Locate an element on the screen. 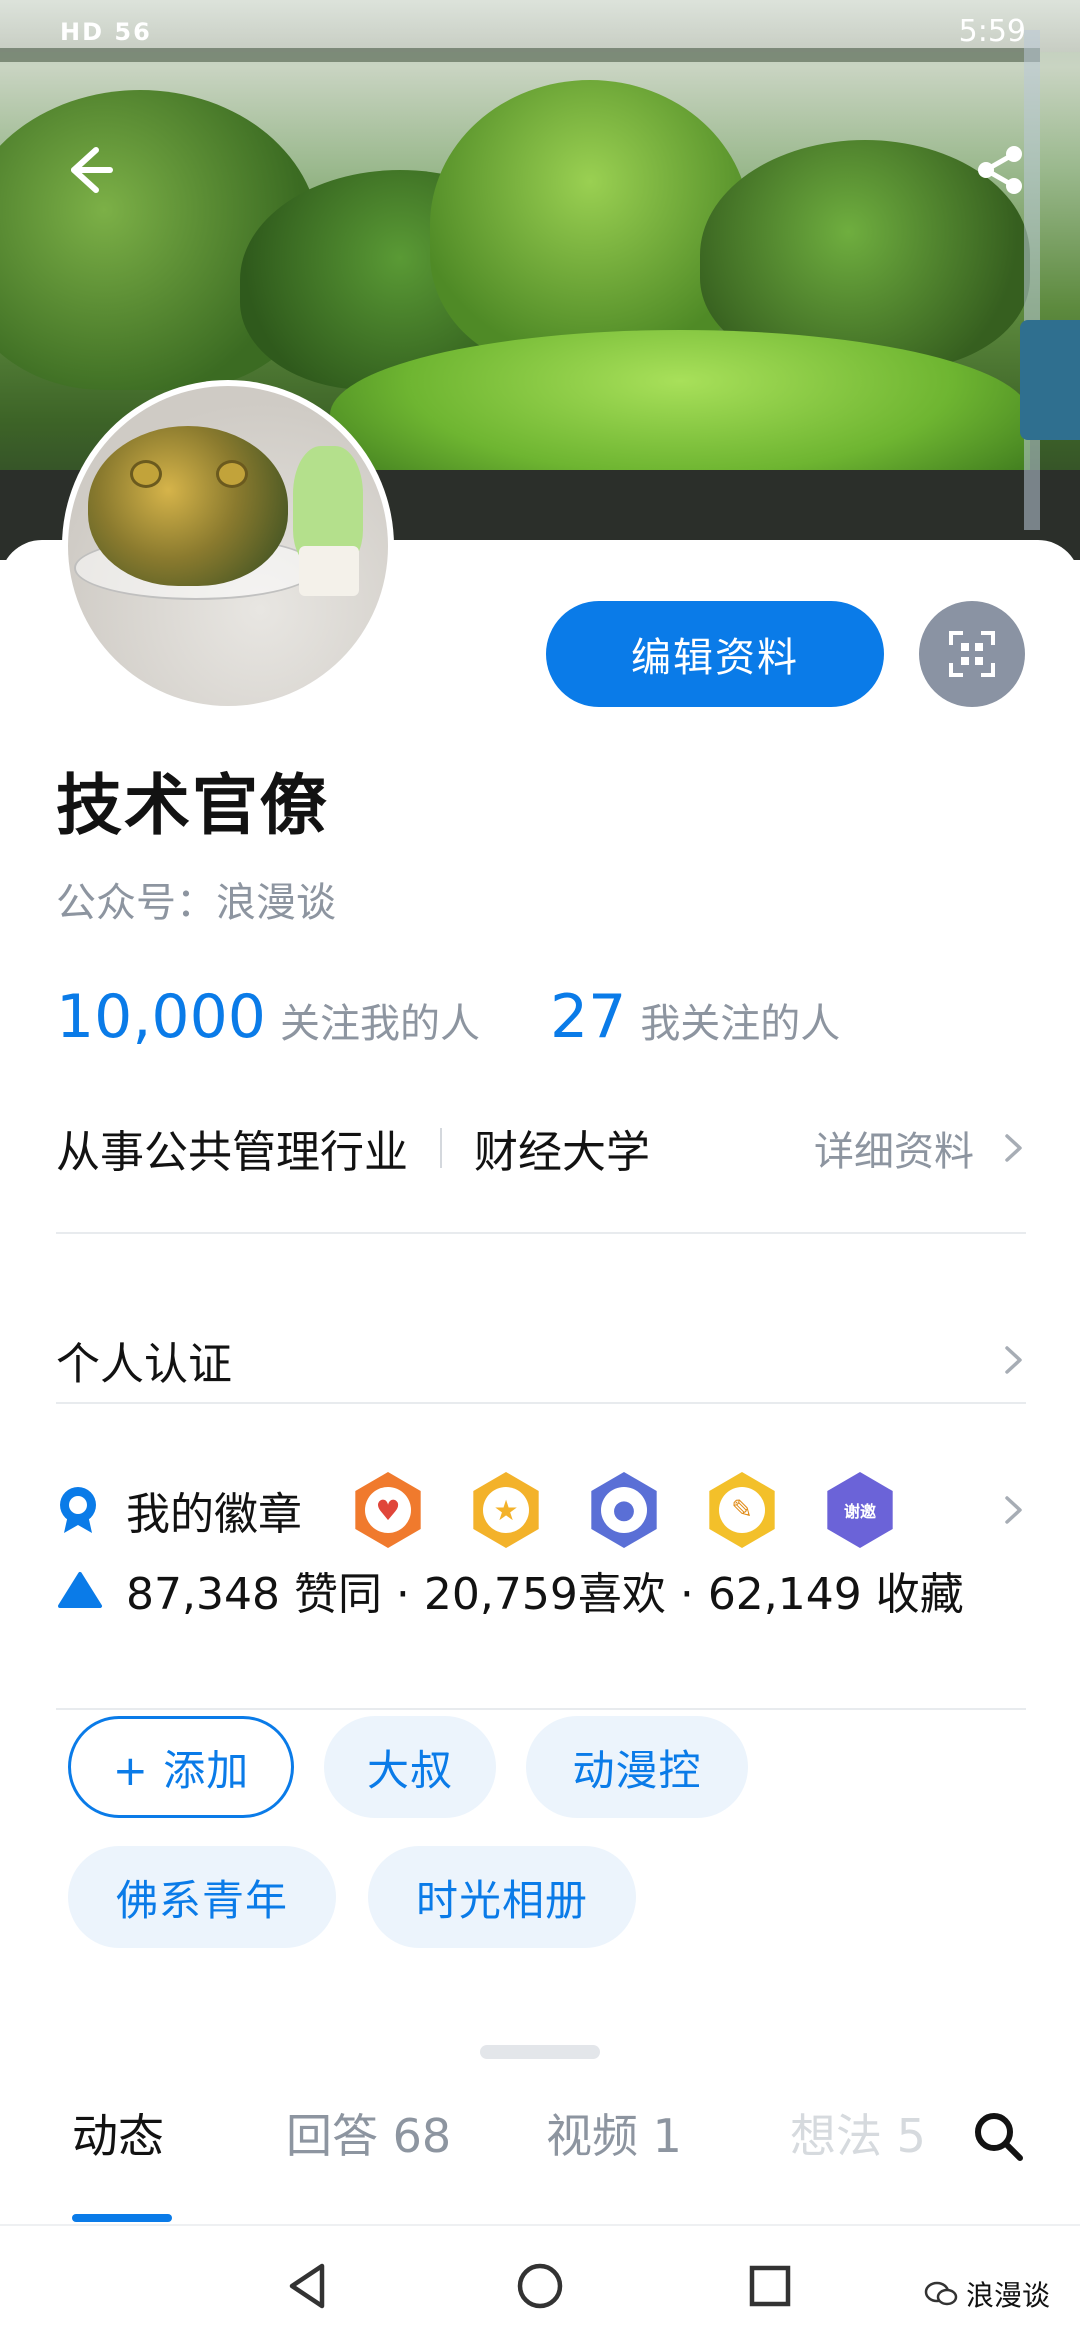 The width and height of the screenshot is (1080, 2340). search-button is located at coordinates (998, 2136).